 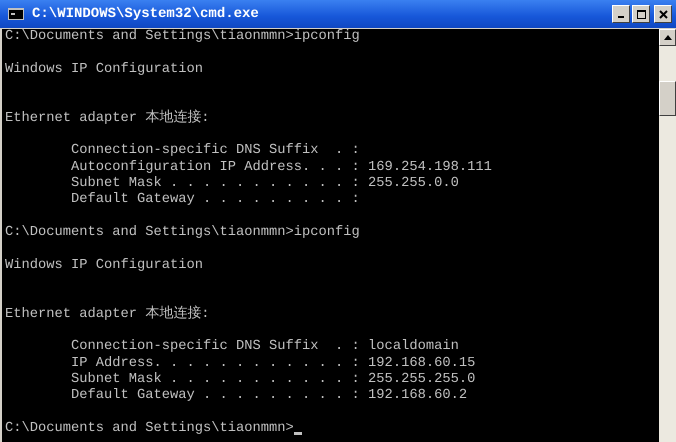 What do you see at coordinates (264, 184) in the screenshot?
I see `console-line: Subnet Mask . . . . . . . . . . . : 255.255.0.0` at bounding box center [264, 184].